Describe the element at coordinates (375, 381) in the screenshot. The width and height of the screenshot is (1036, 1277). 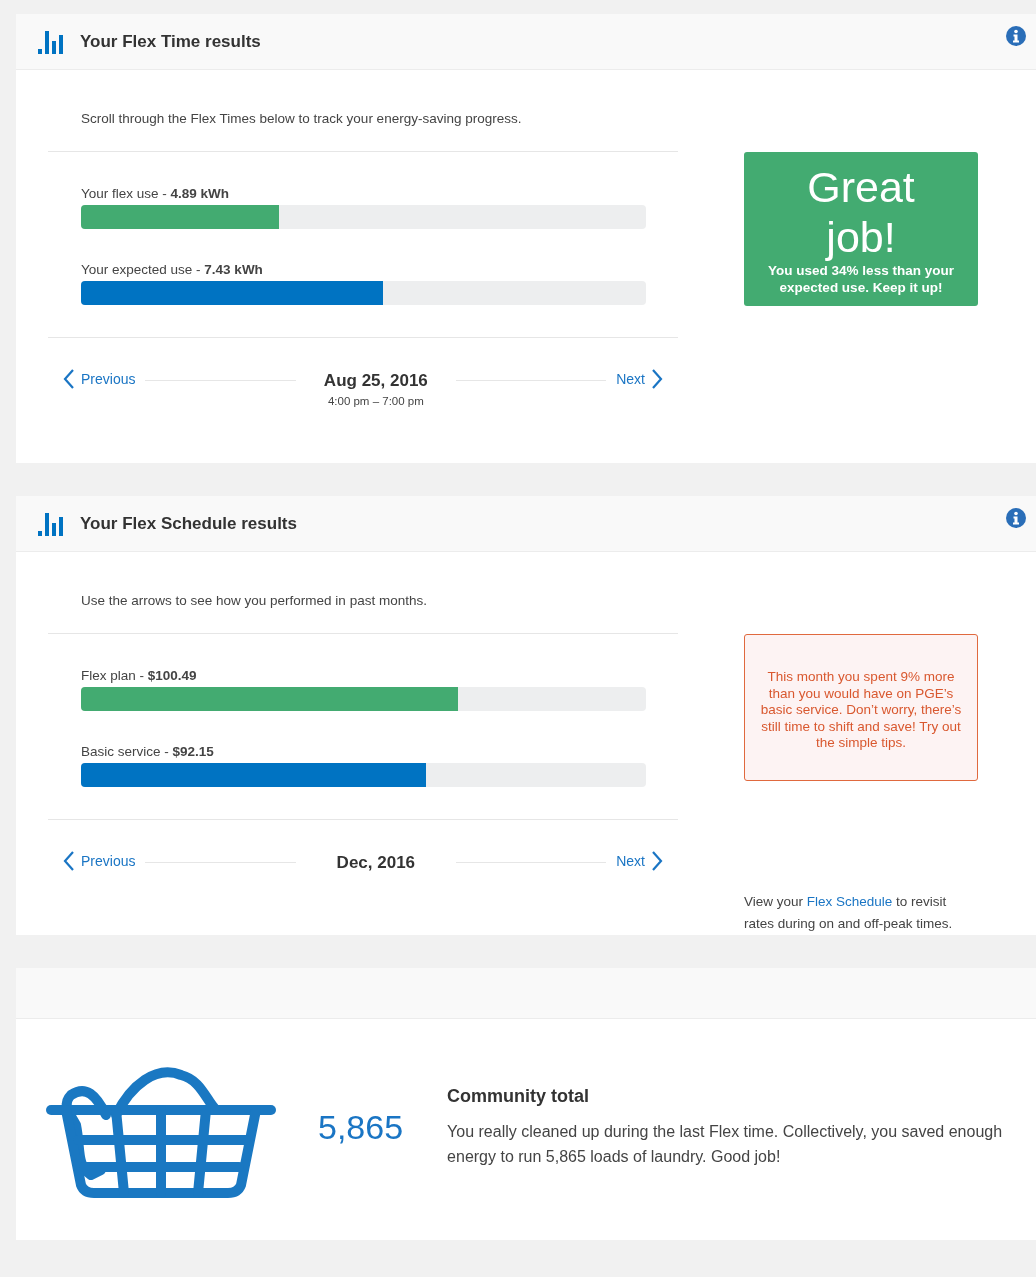
I see `date-label: Aug 25, 2016` at that location.